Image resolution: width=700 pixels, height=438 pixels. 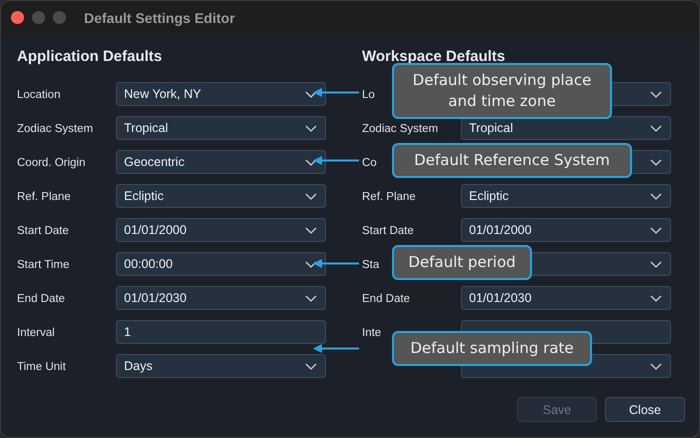 What do you see at coordinates (36, 333) in the screenshot?
I see `field-label: Interval` at bounding box center [36, 333].